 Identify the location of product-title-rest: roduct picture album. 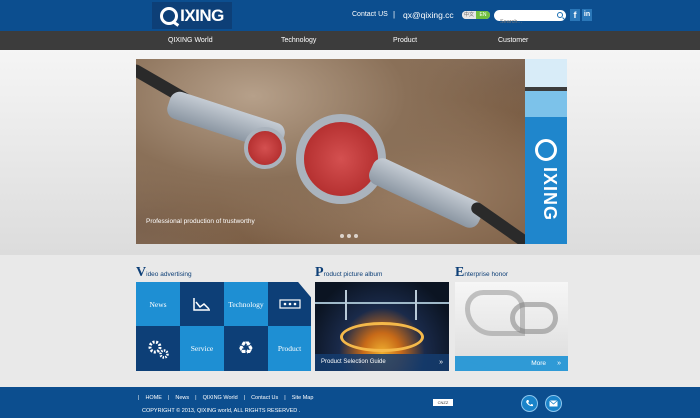
(353, 274).